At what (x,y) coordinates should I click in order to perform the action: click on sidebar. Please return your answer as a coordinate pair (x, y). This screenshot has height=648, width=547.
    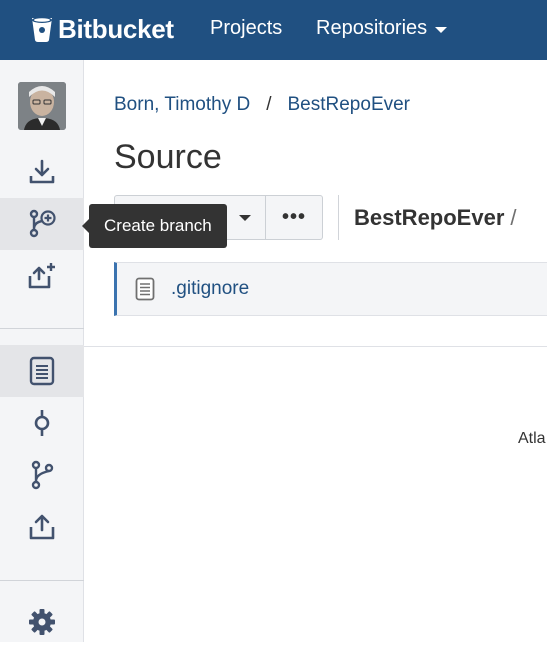
    Looking at the image, I should click on (42, 351).